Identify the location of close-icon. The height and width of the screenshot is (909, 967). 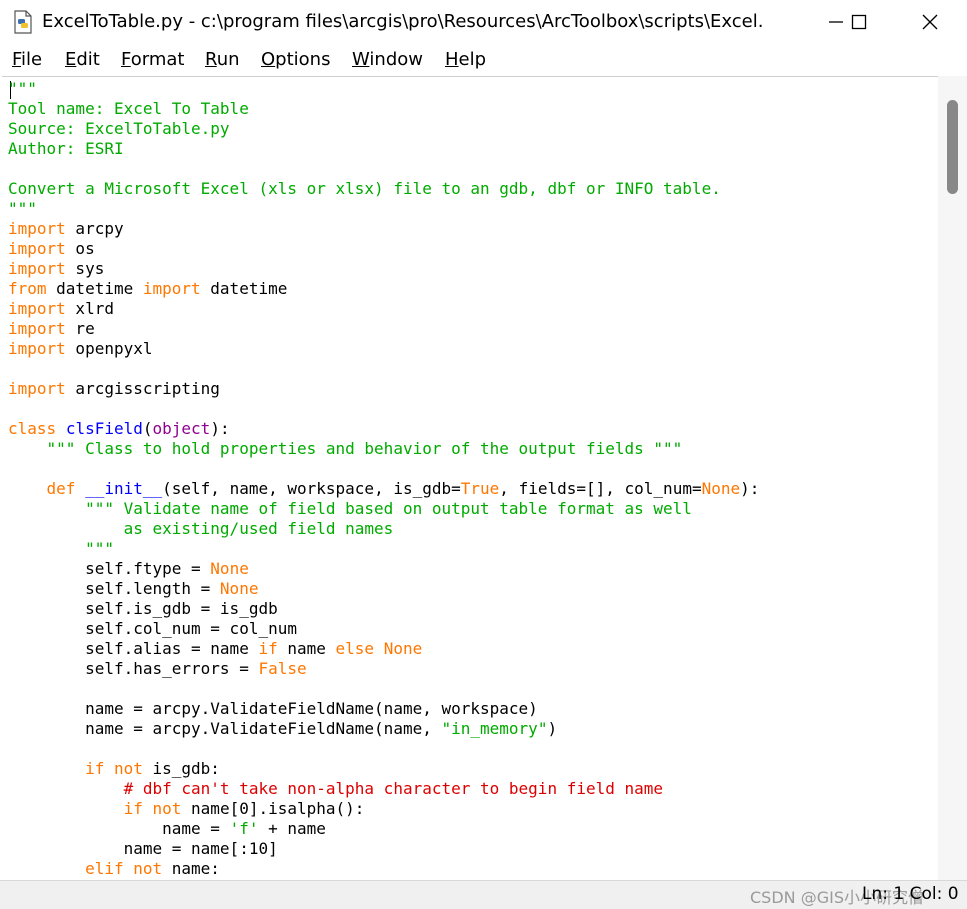
(930, 22).